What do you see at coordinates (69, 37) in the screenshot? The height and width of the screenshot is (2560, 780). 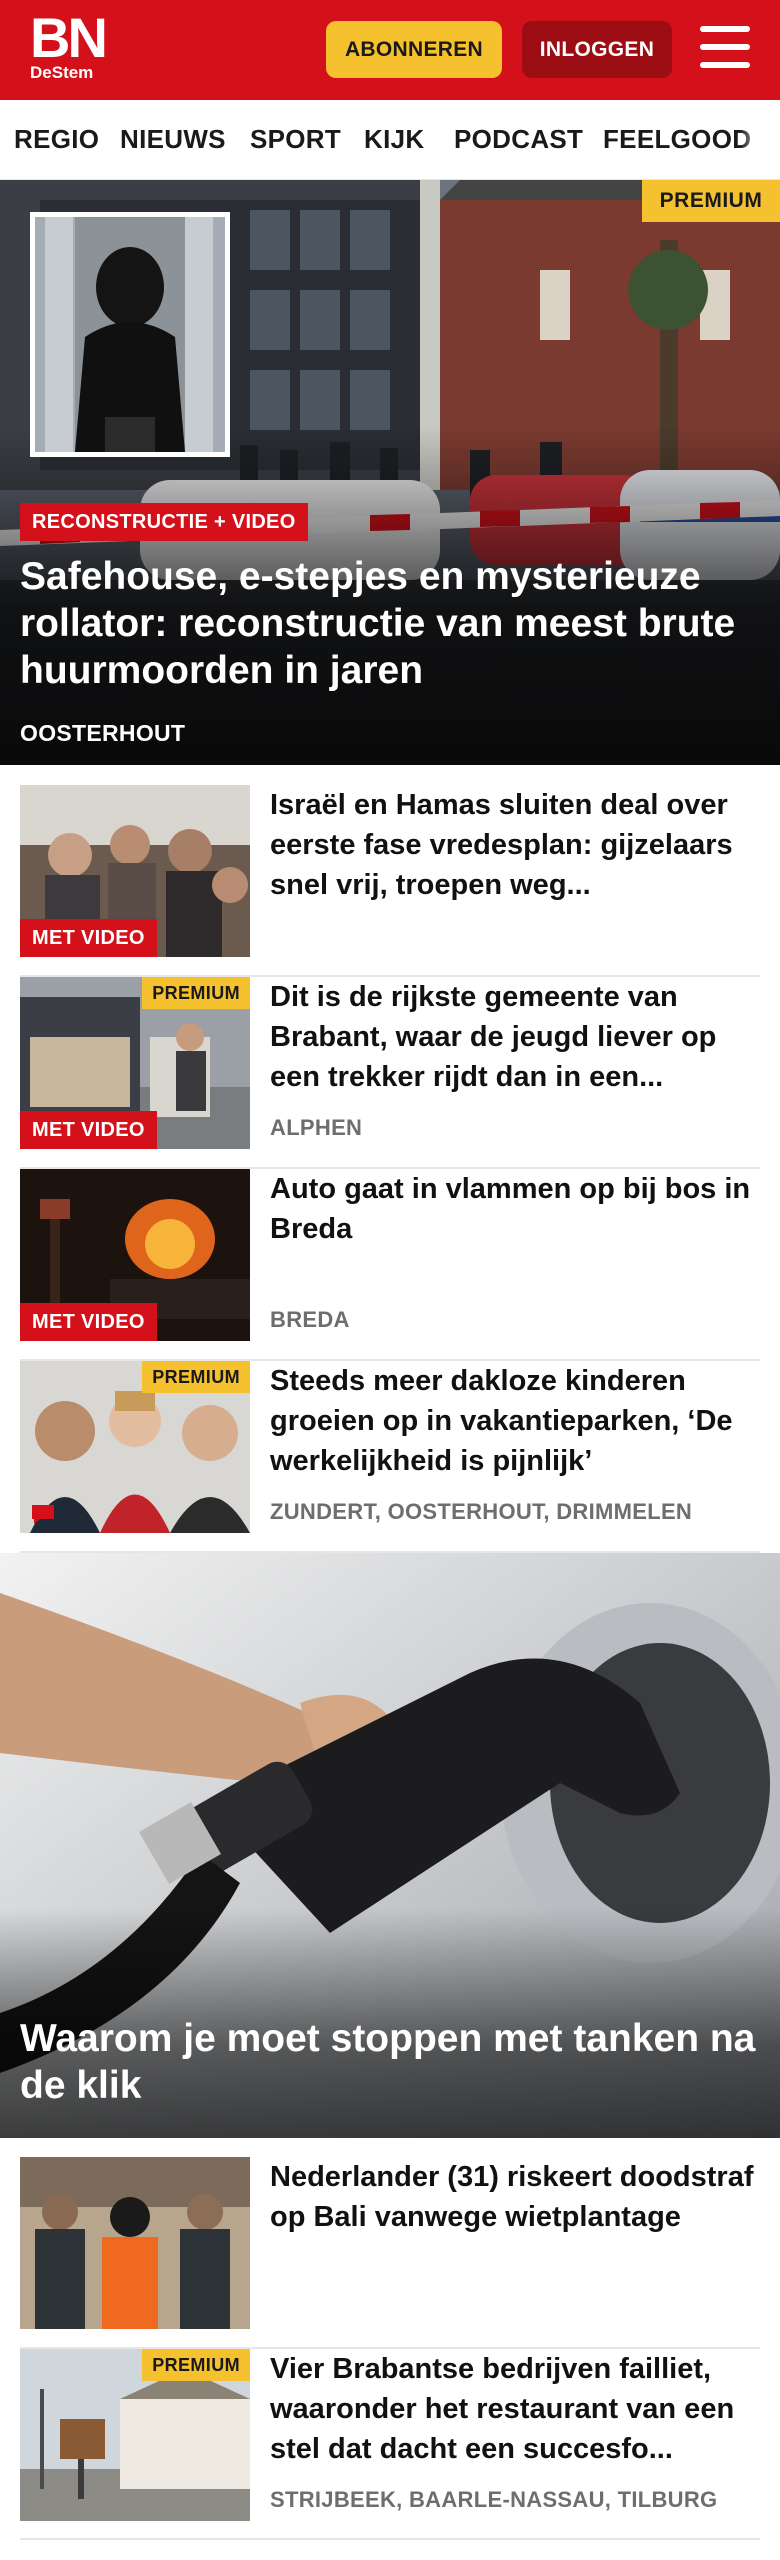 I see `logo-main: BN` at bounding box center [69, 37].